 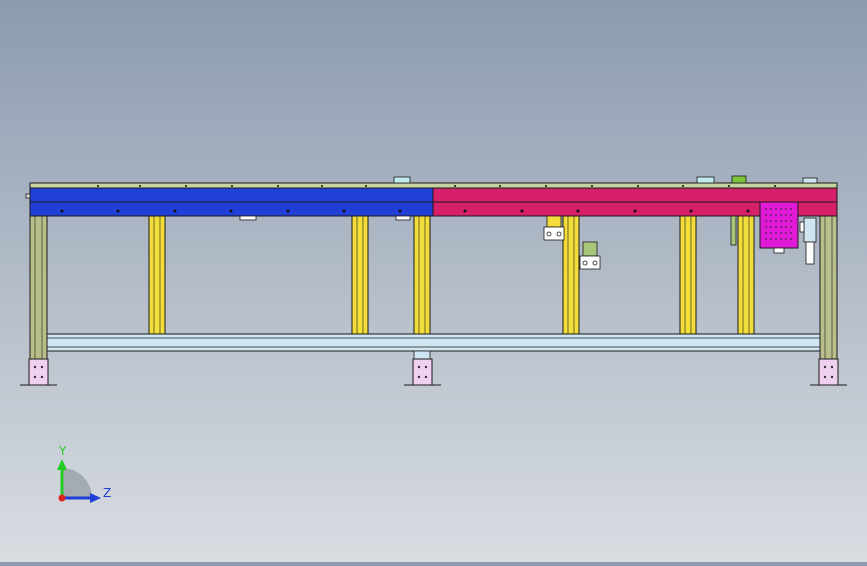 I want to click on lower-rail-body, so click(x=433, y=342).